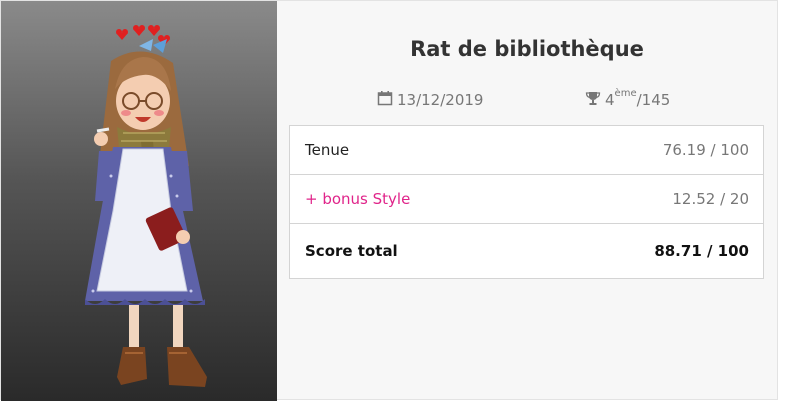 The width and height of the screenshot is (797, 409). I want to click on trophy-icon, so click(593, 100).